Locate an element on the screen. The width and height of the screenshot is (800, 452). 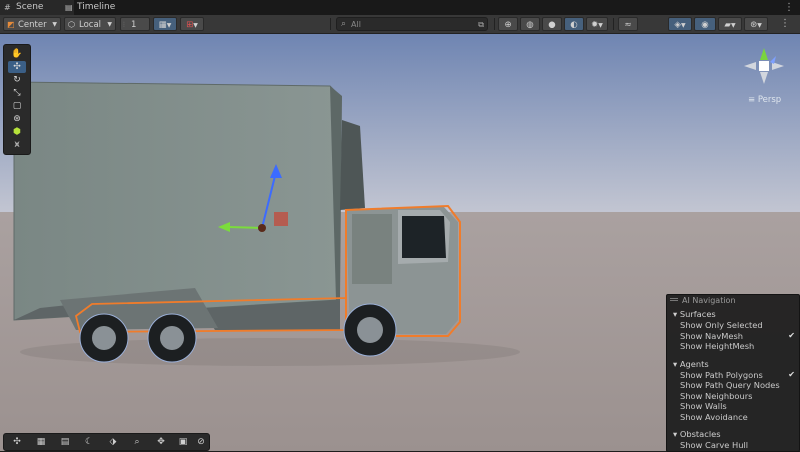
hand-tool-icon: ✋ is located at coordinates (17, 54).